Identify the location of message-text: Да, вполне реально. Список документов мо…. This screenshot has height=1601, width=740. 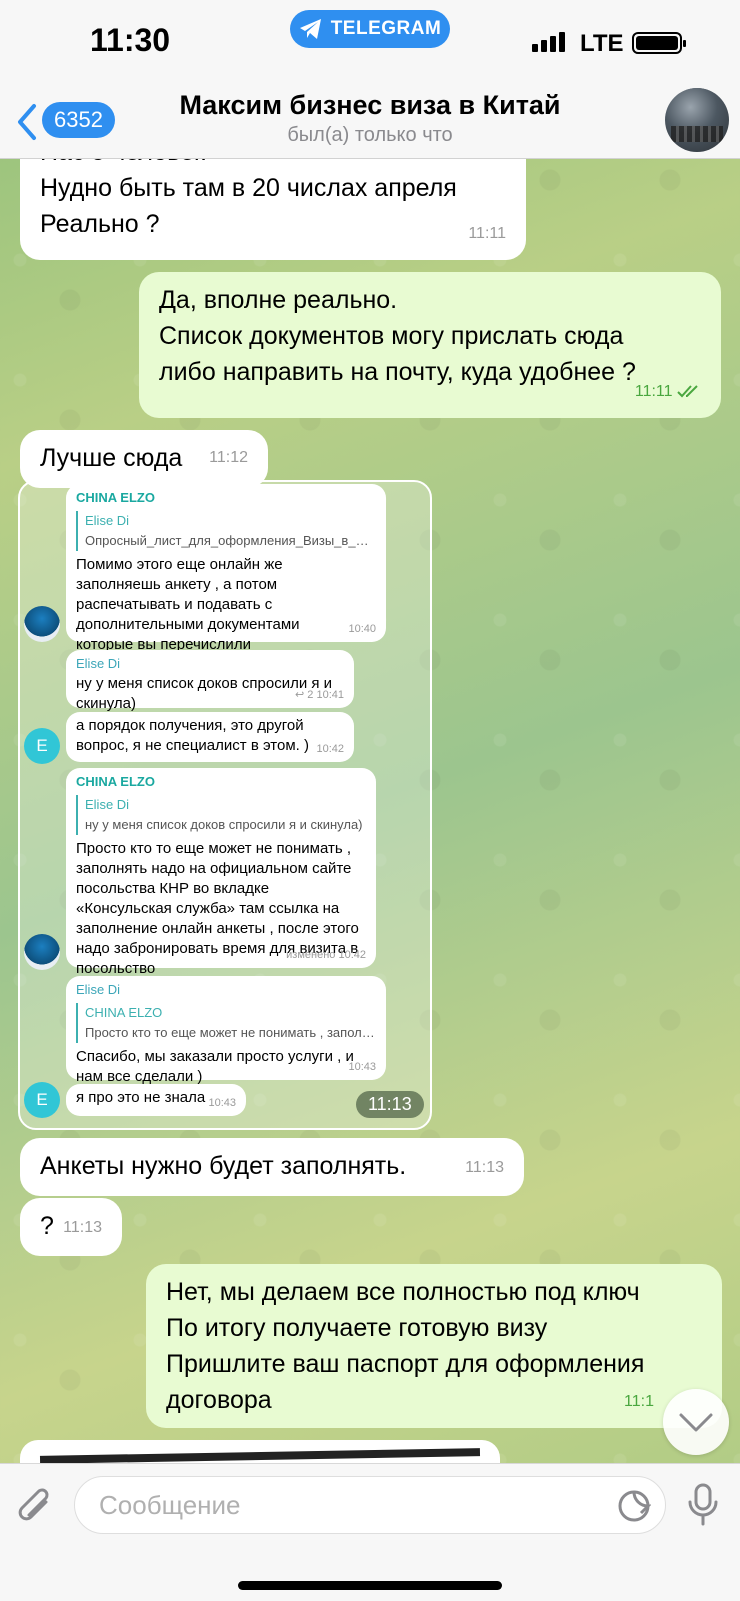
(397, 336).